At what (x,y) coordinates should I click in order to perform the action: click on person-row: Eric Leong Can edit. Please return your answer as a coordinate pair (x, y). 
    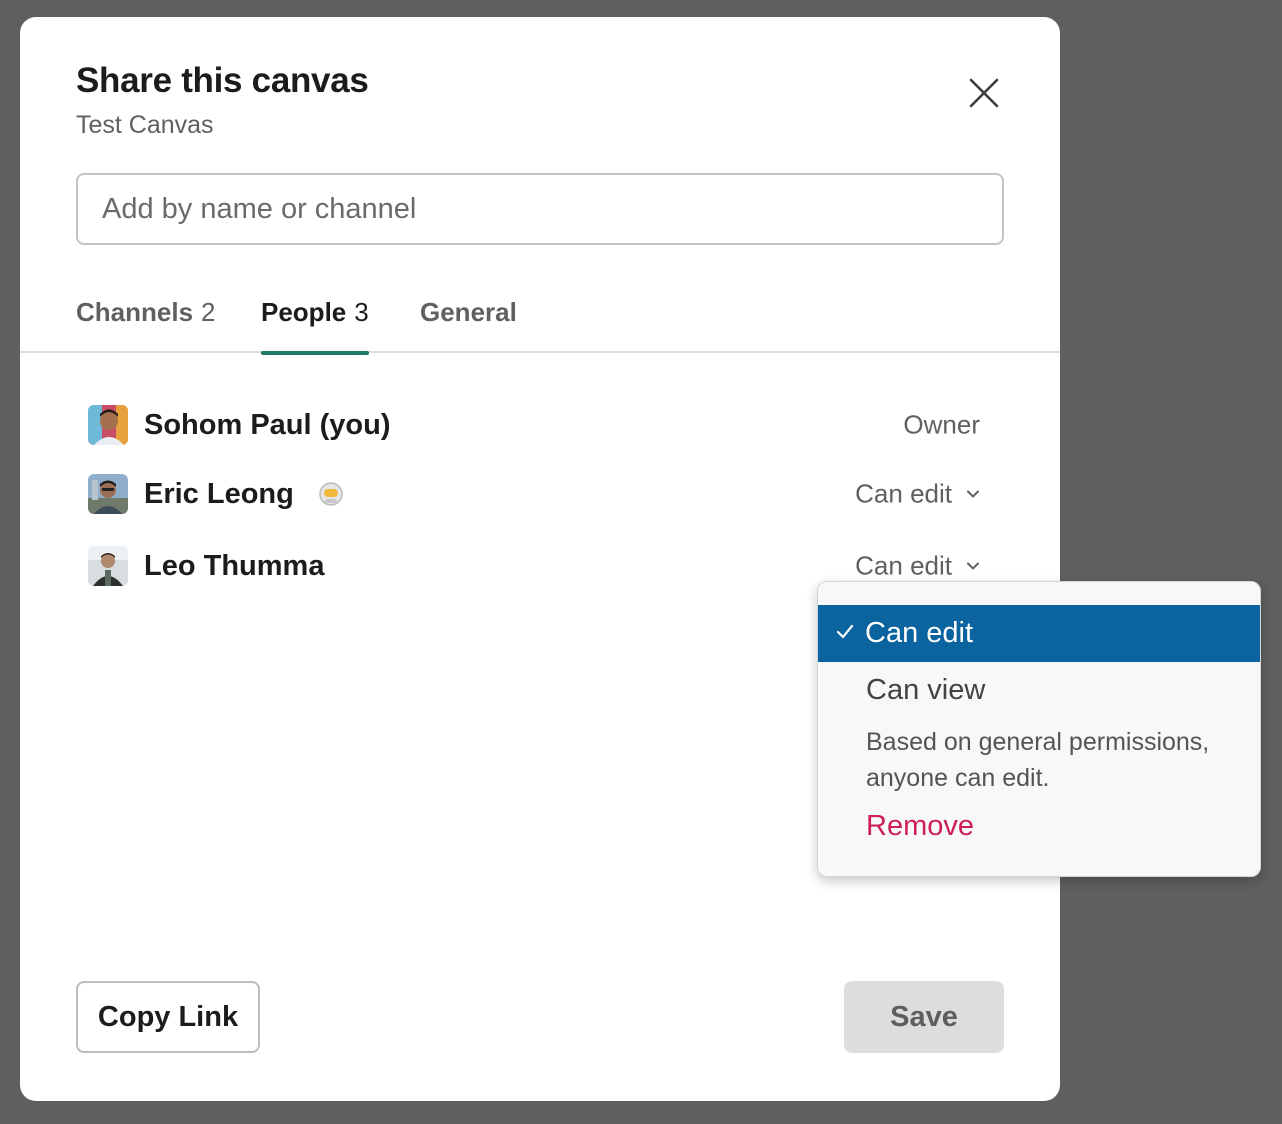
    Looking at the image, I should click on (534, 494).